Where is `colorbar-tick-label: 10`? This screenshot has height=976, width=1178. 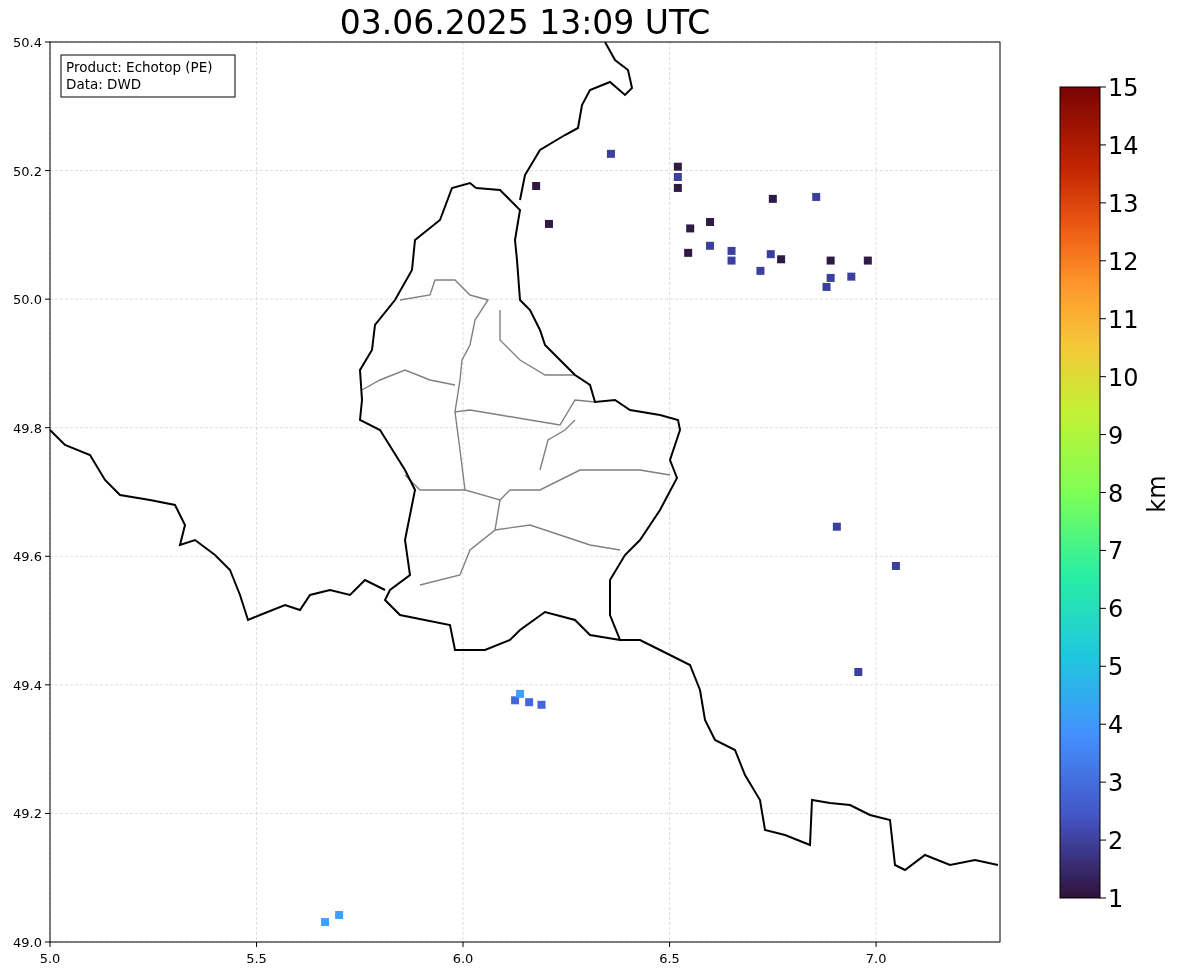
colorbar-tick-label: 10 is located at coordinates (1123, 377).